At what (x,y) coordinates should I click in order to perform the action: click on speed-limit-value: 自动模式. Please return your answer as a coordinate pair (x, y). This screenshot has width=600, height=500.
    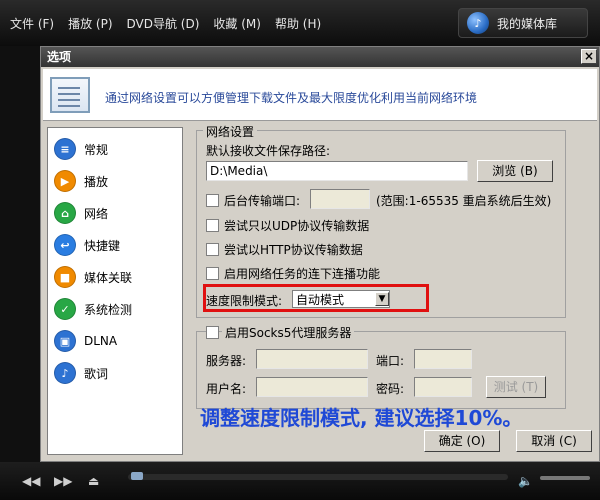
    Looking at the image, I should click on (320, 299).